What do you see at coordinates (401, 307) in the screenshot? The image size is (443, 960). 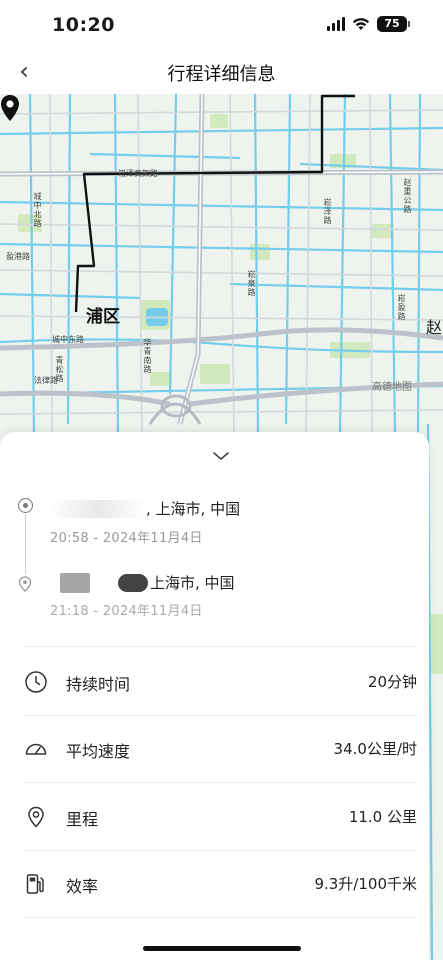 I see `map-road-label: 崧盈路` at bounding box center [401, 307].